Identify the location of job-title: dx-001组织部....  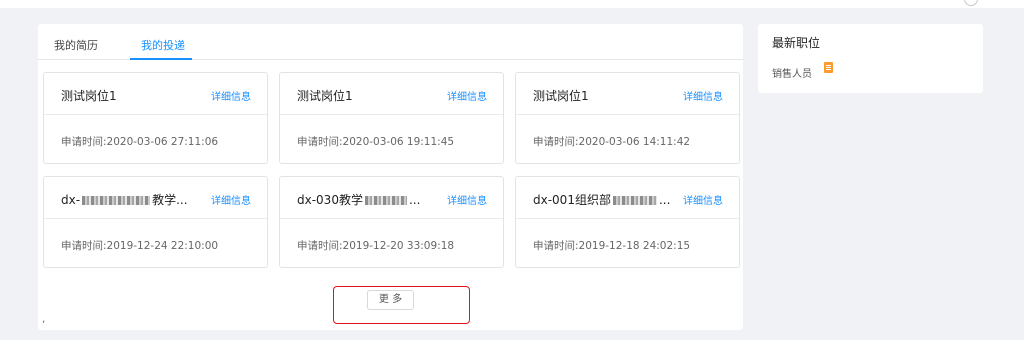
(607, 199).